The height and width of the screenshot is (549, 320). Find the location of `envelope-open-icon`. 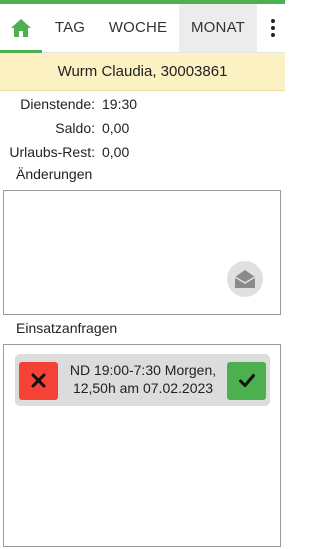

envelope-open-icon is located at coordinates (245, 279).